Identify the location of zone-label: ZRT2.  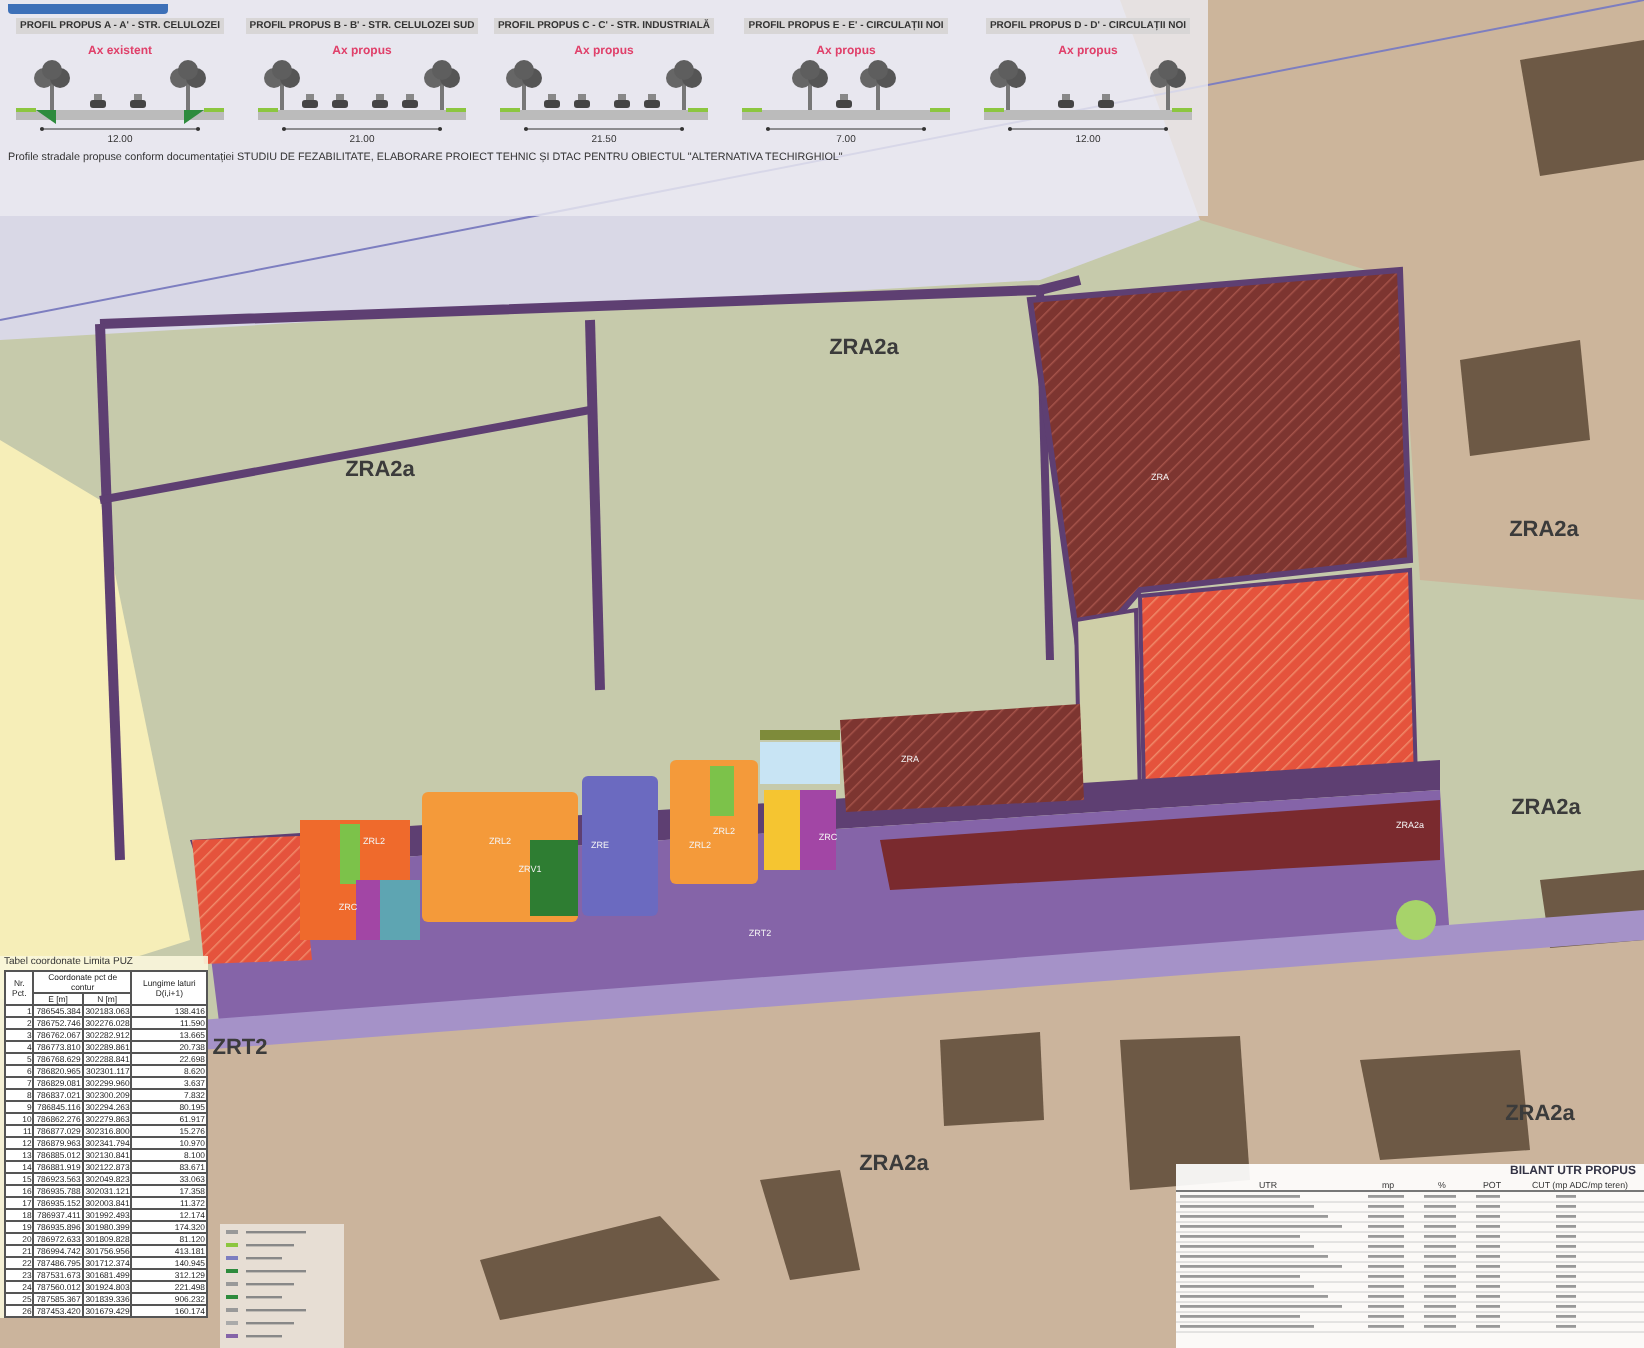
(240, 1048).